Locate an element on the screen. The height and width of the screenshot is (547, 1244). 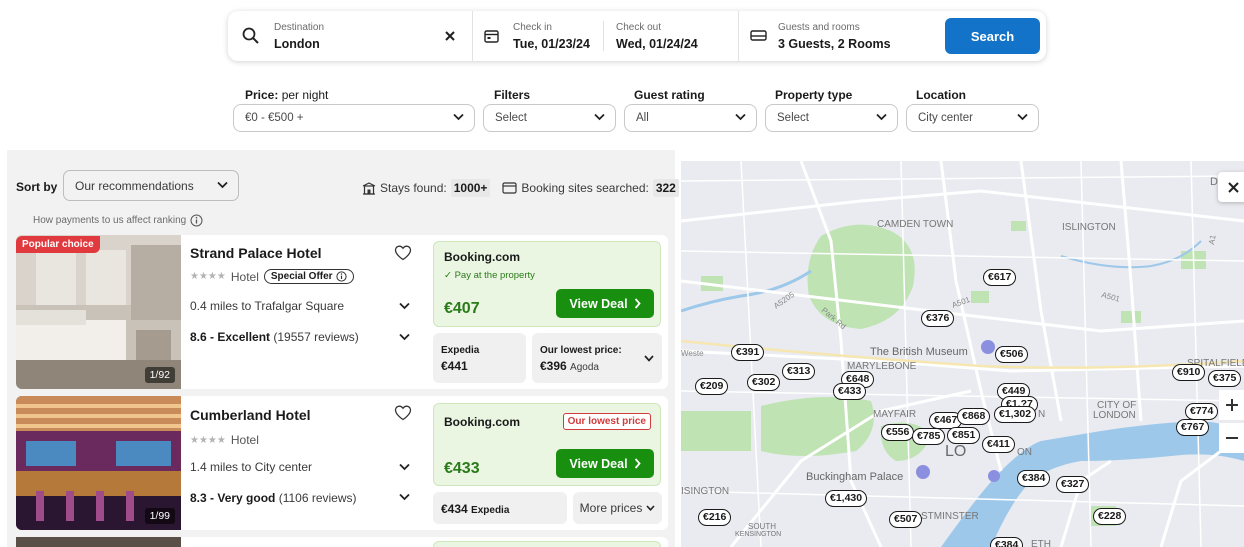
alt-deal-price: €434 is located at coordinates (454, 509).